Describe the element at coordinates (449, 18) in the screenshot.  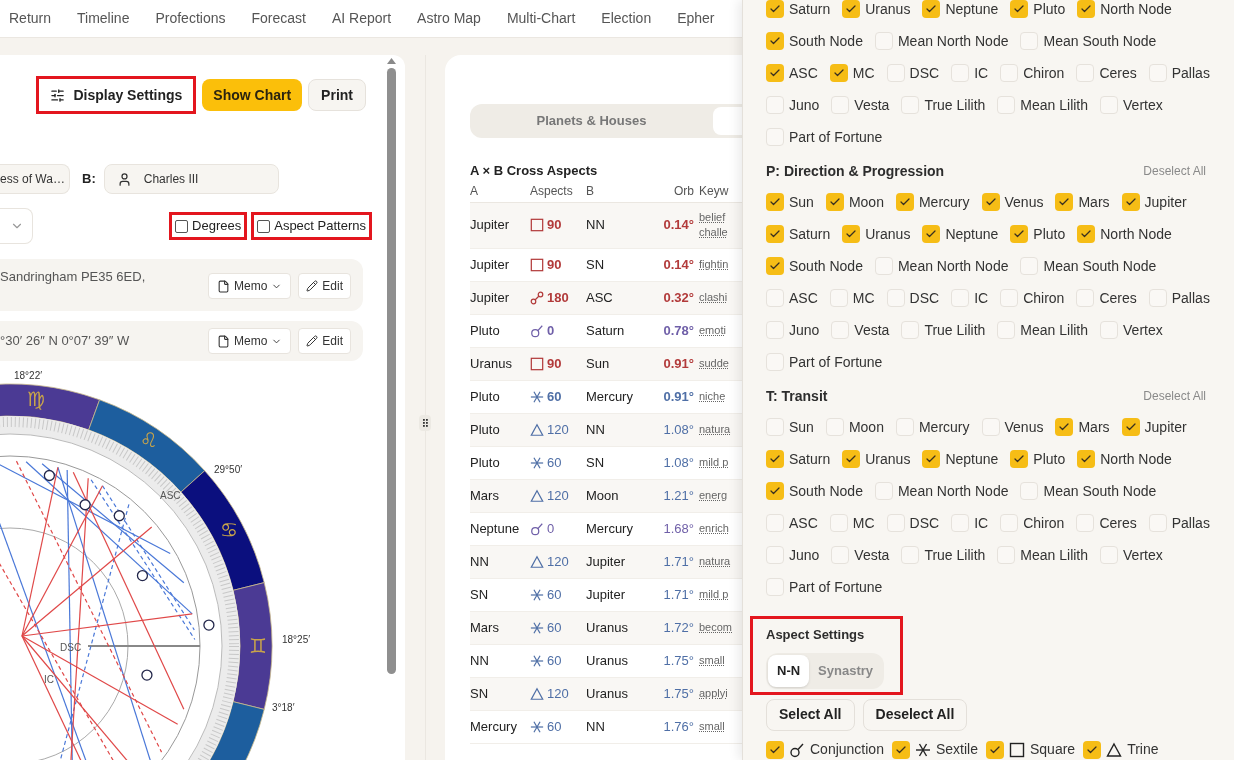
I see `nav-tab: Astro Map` at that location.